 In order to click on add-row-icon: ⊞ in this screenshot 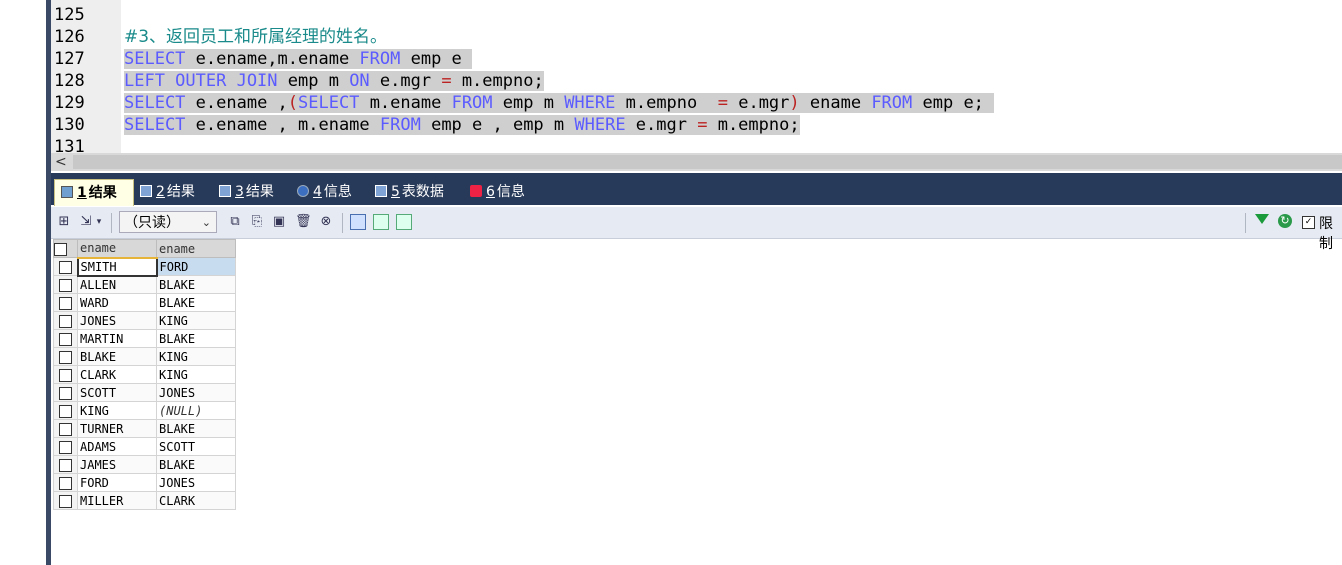, I will do `click(64, 222)`.